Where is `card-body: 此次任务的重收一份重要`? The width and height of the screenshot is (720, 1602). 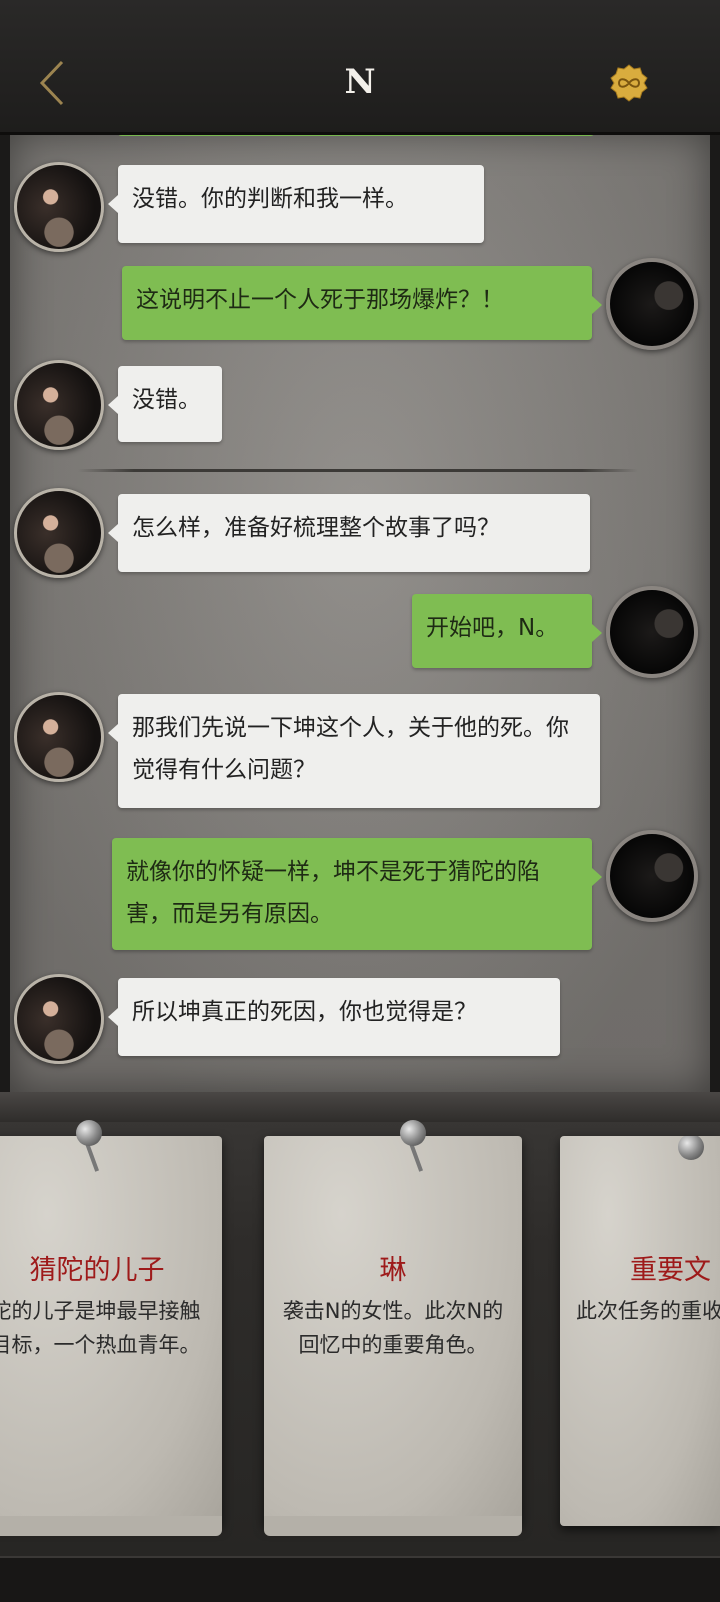 card-body: 此次任务的重收一份重要 is located at coordinates (648, 1311).